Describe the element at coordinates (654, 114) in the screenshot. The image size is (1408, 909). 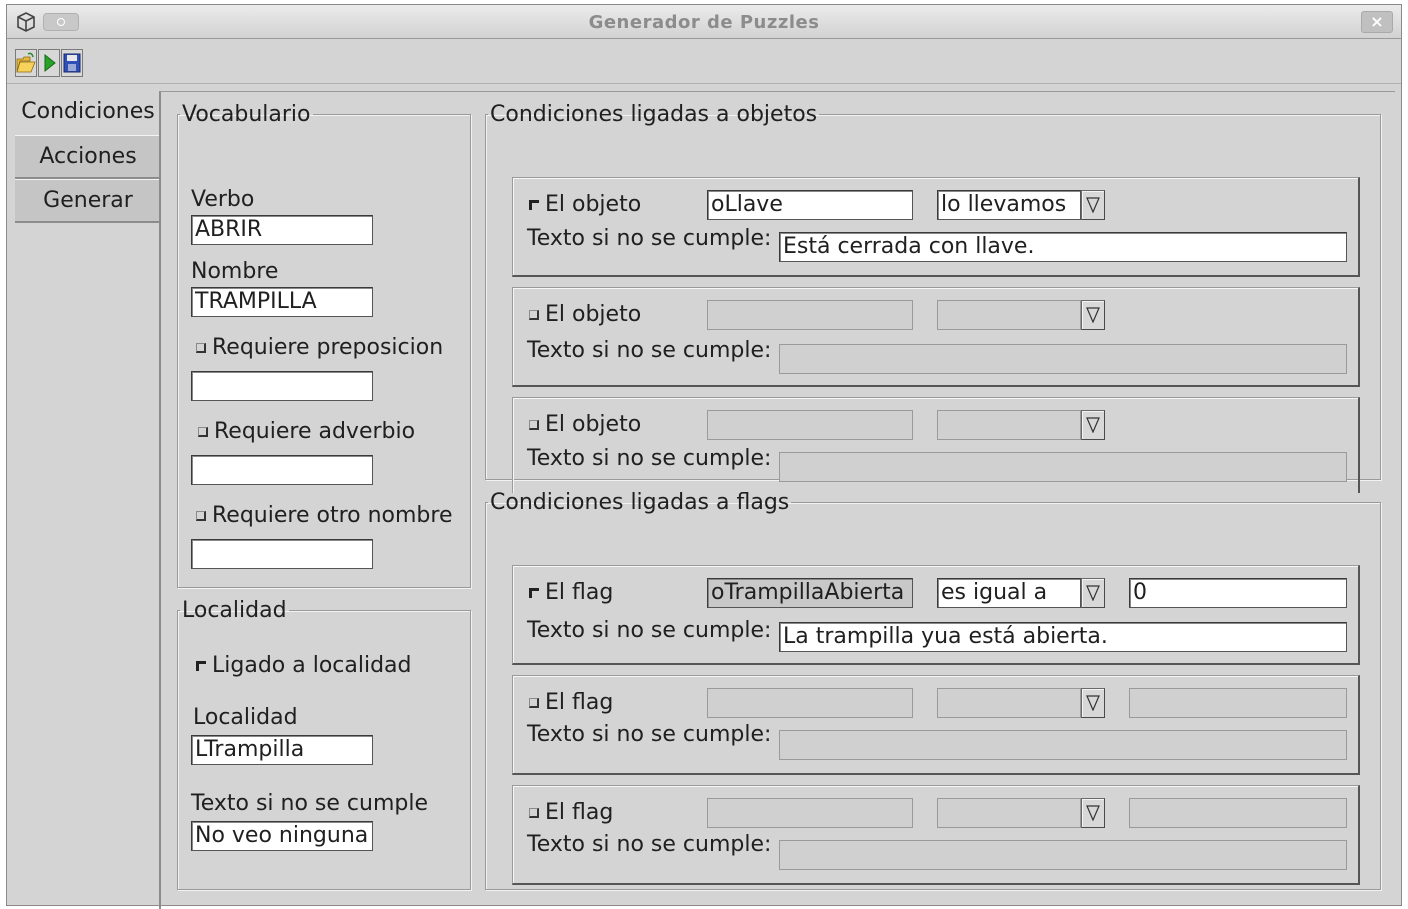
I see `objetos-legend: Condiciones ligadas a objetos` at that location.